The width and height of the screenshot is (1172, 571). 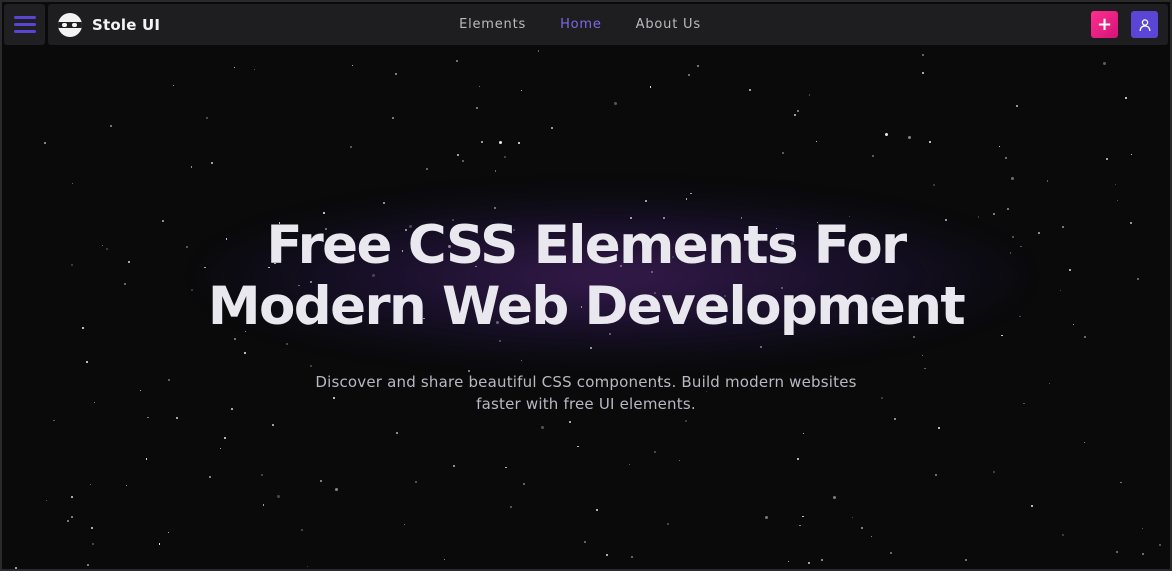 I want to click on hero-subtitle-line-2: faster with free UI elements., so click(x=586, y=404).